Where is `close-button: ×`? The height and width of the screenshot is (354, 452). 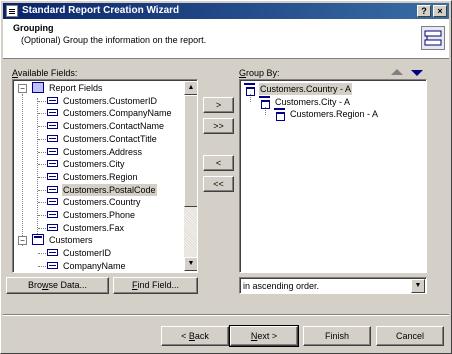 close-button: × is located at coordinates (440, 11).